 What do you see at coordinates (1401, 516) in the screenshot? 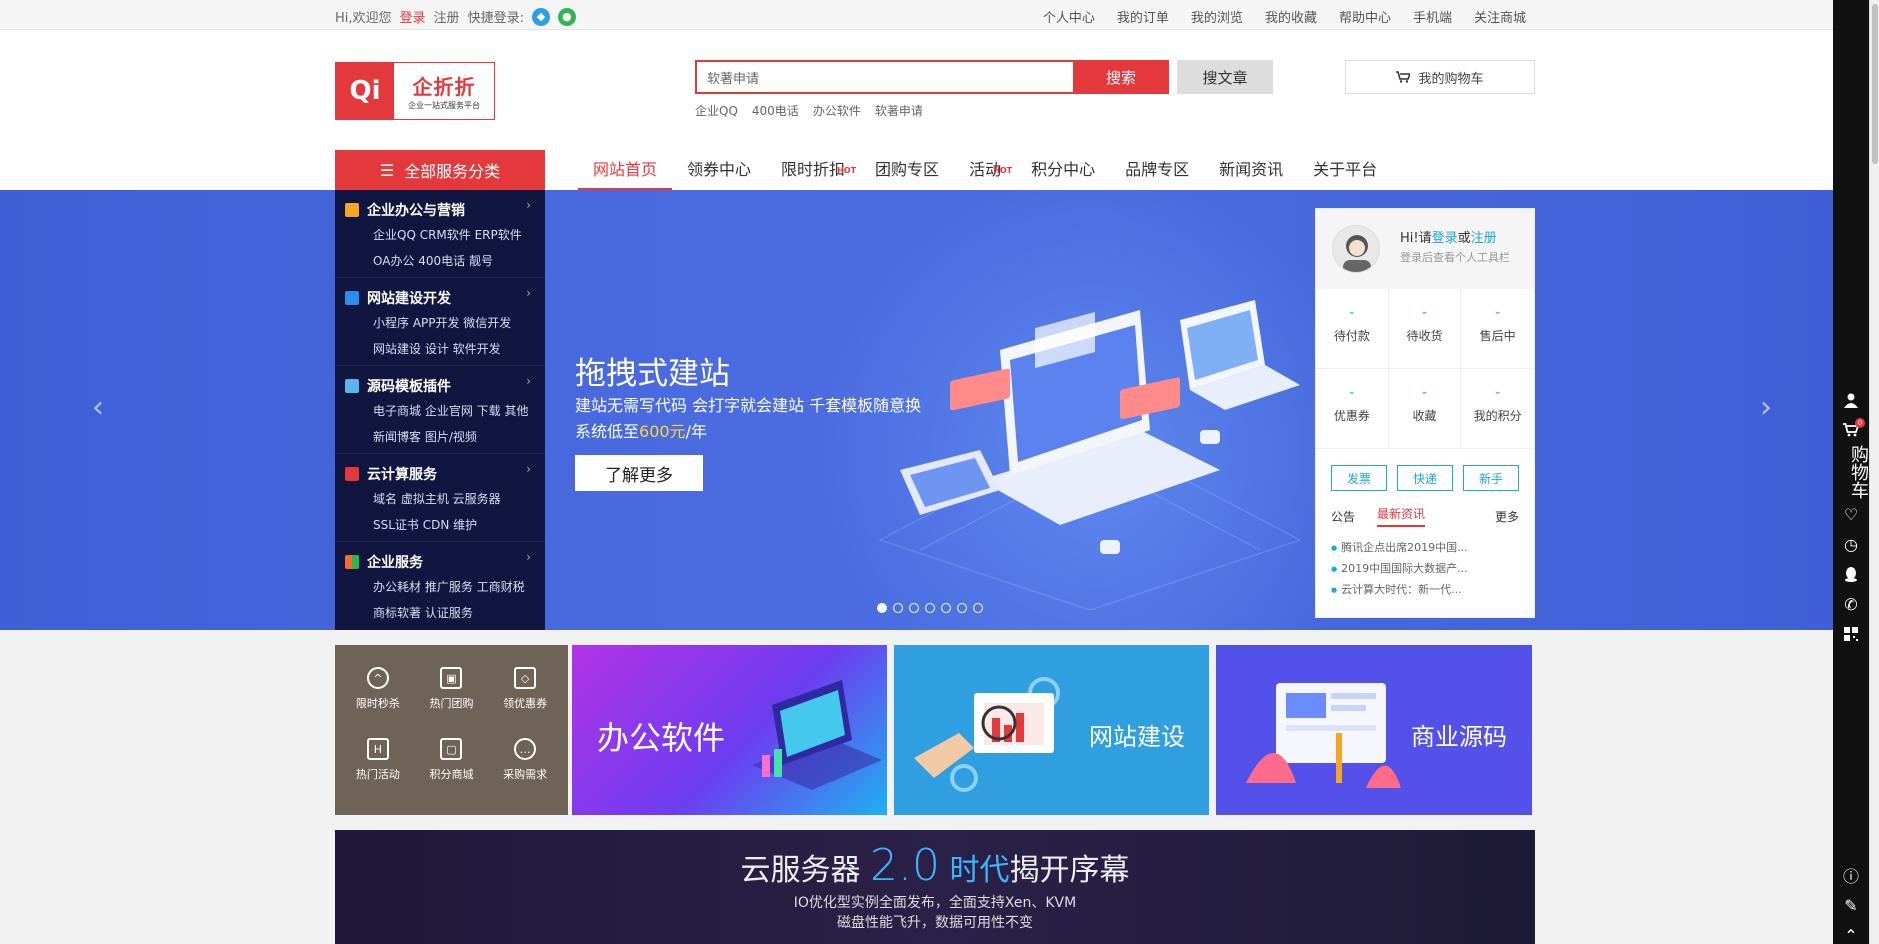
I see `tab-latest-news: 最新资讯` at bounding box center [1401, 516].